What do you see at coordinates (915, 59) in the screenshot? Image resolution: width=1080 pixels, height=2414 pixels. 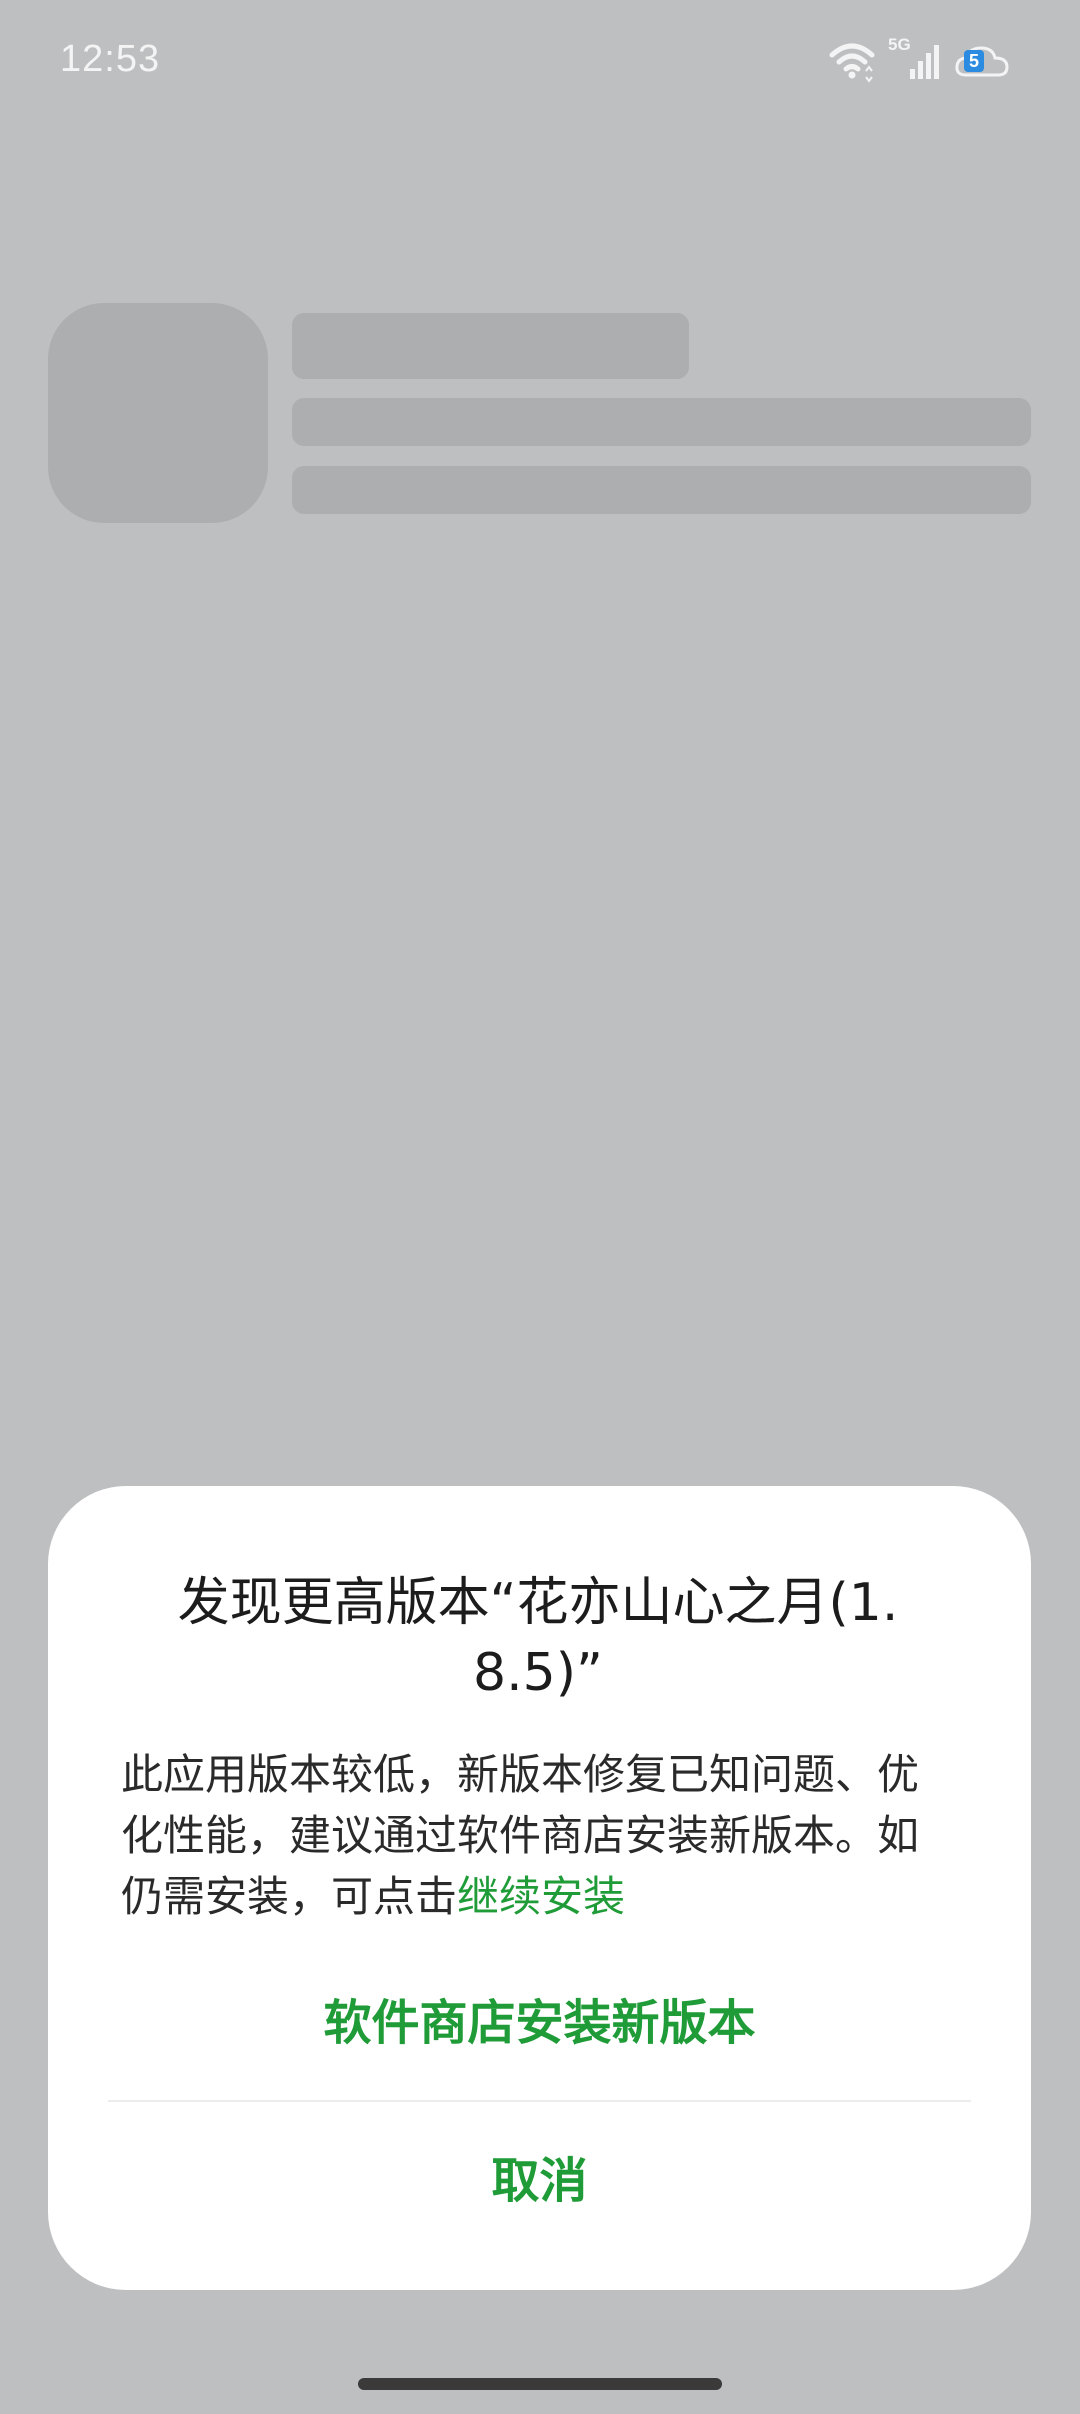 I see `signal-icon: 5G` at bounding box center [915, 59].